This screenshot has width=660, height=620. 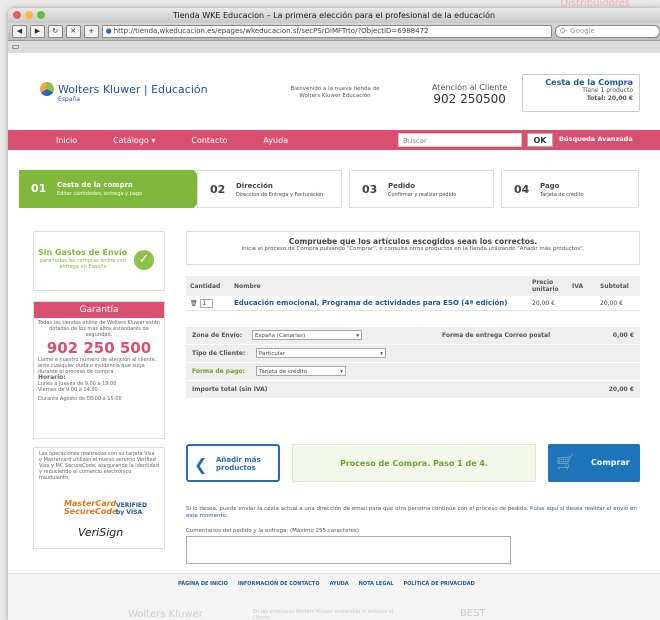 I want to click on zoom-window-button, so click(x=41, y=15).